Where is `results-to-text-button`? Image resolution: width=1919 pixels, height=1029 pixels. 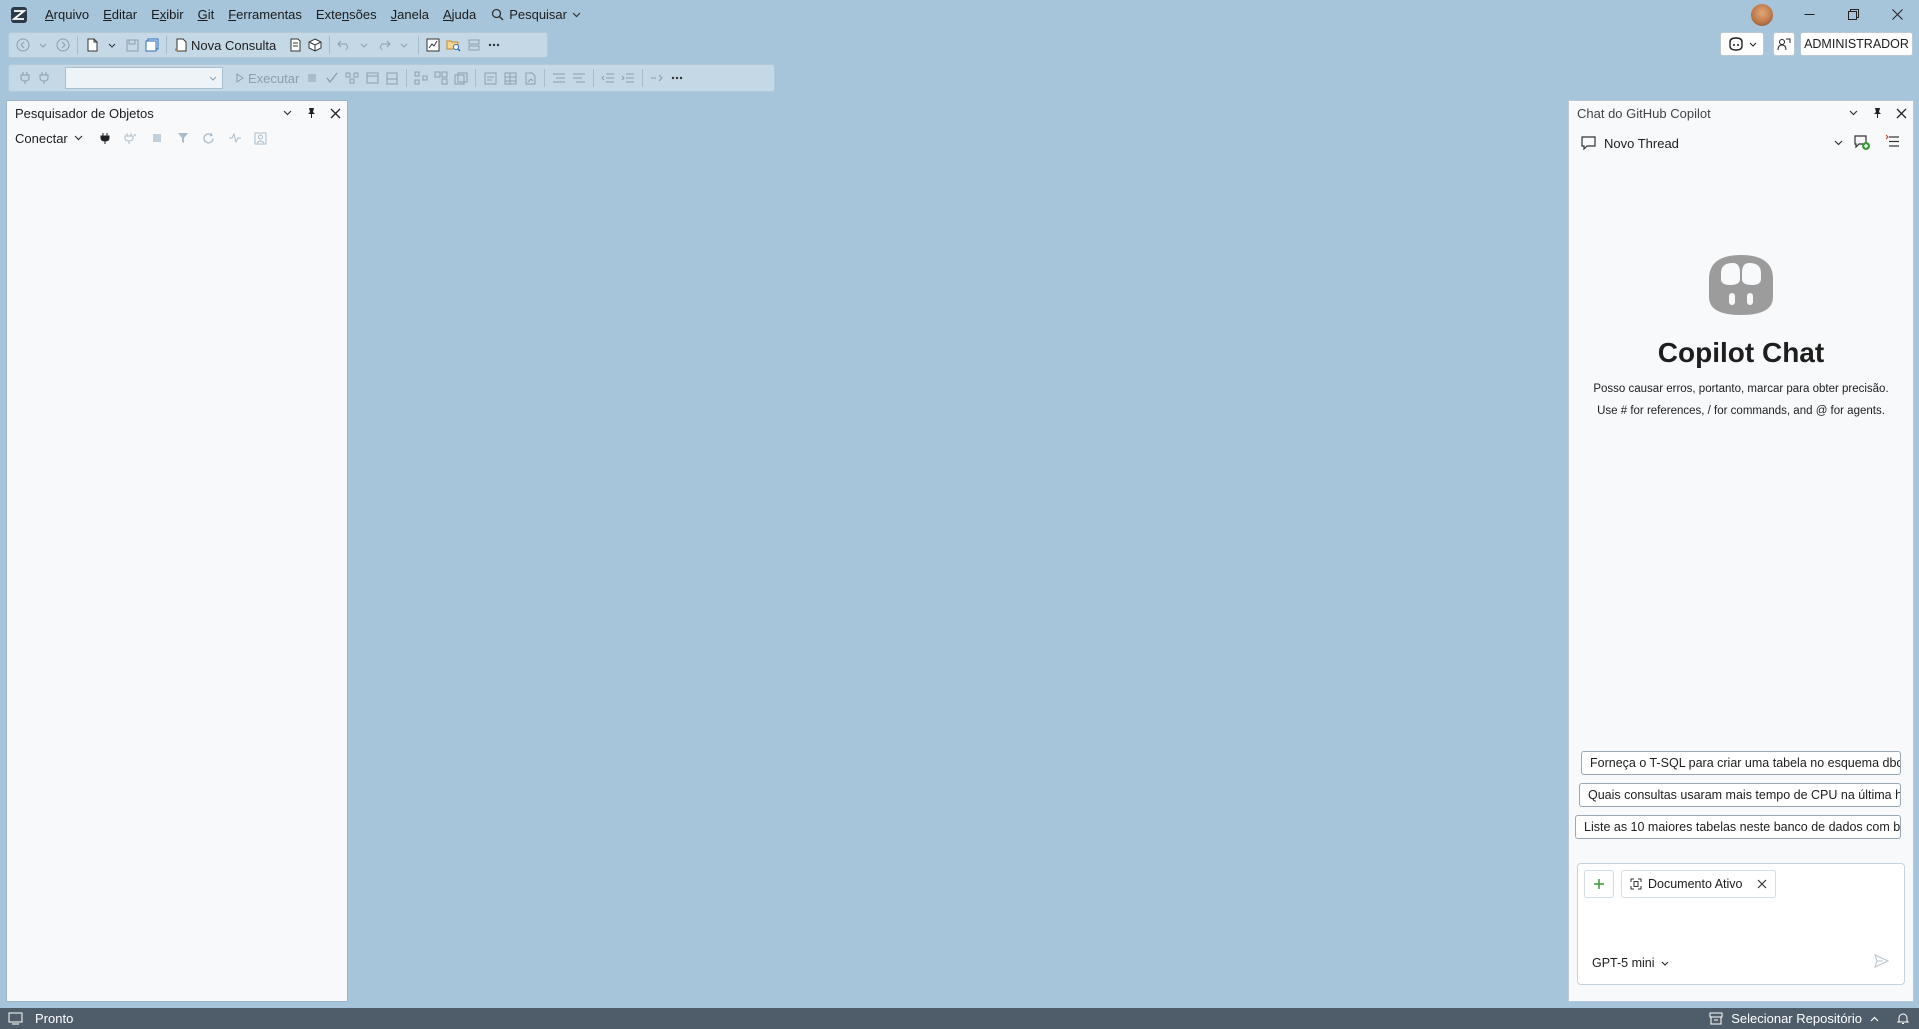
results-to-text-button is located at coordinates (490, 78).